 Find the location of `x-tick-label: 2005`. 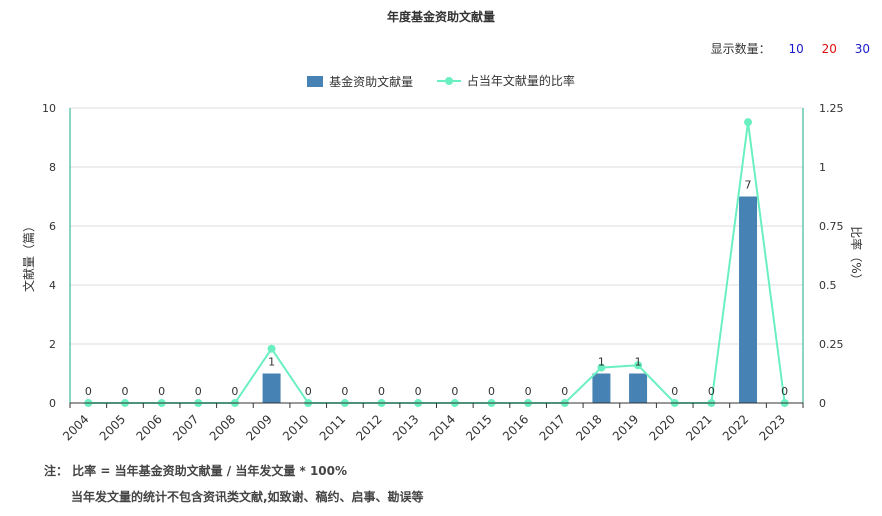

x-tick-label: 2005 is located at coordinates (112, 427).